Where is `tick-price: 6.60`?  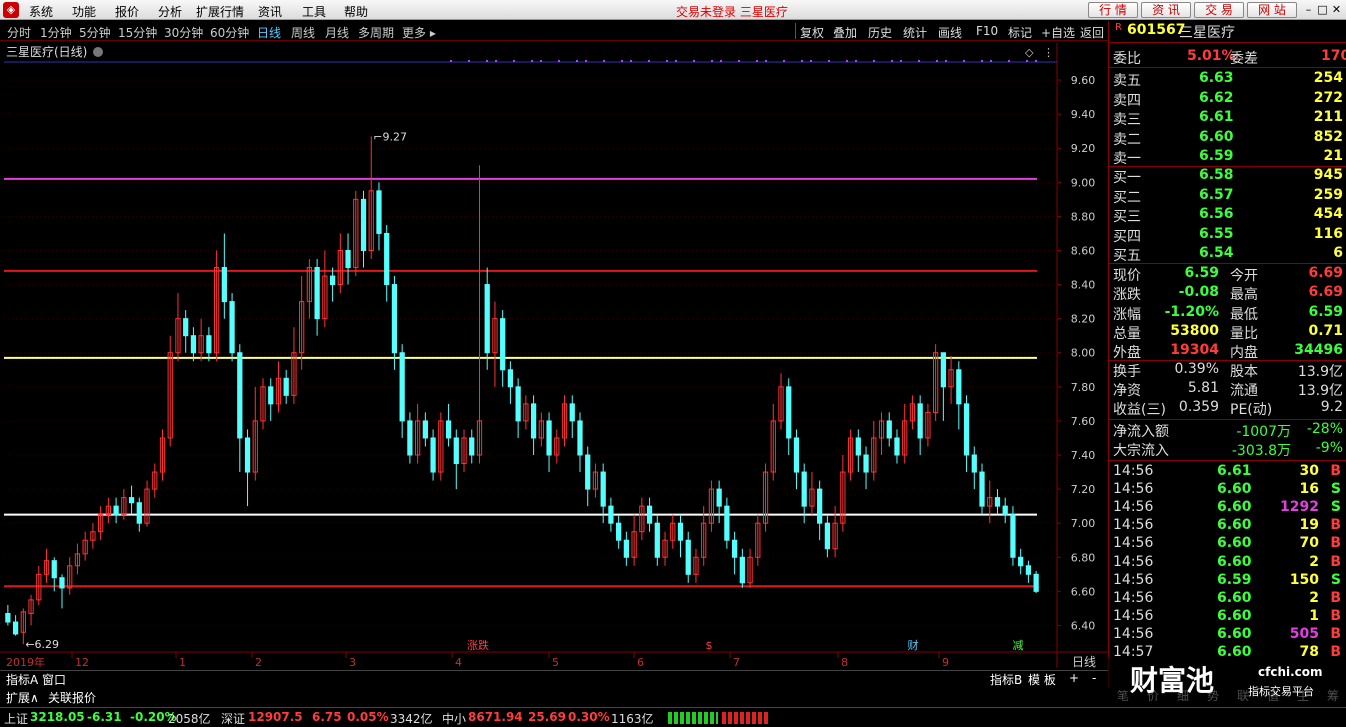
tick-price: 6.60 is located at coordinates (1234, 615).